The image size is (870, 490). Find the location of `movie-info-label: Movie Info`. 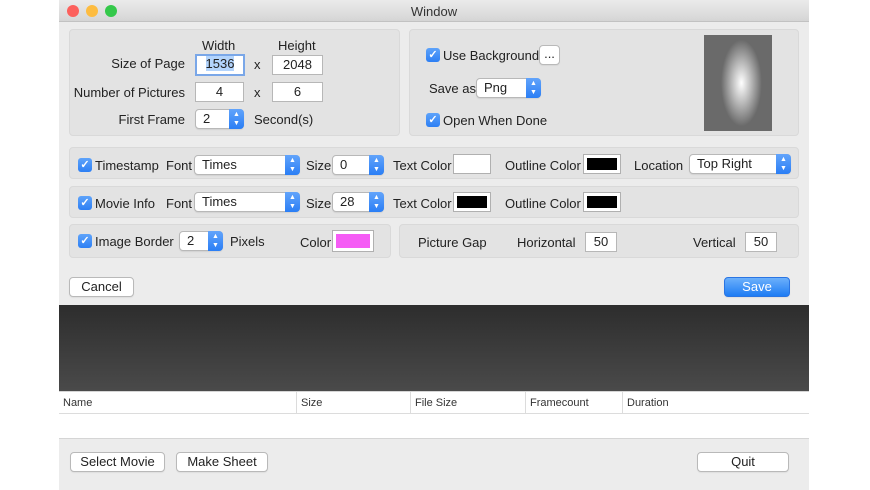

movie-info-label: Movie Info is located at coordinates (125, 203).